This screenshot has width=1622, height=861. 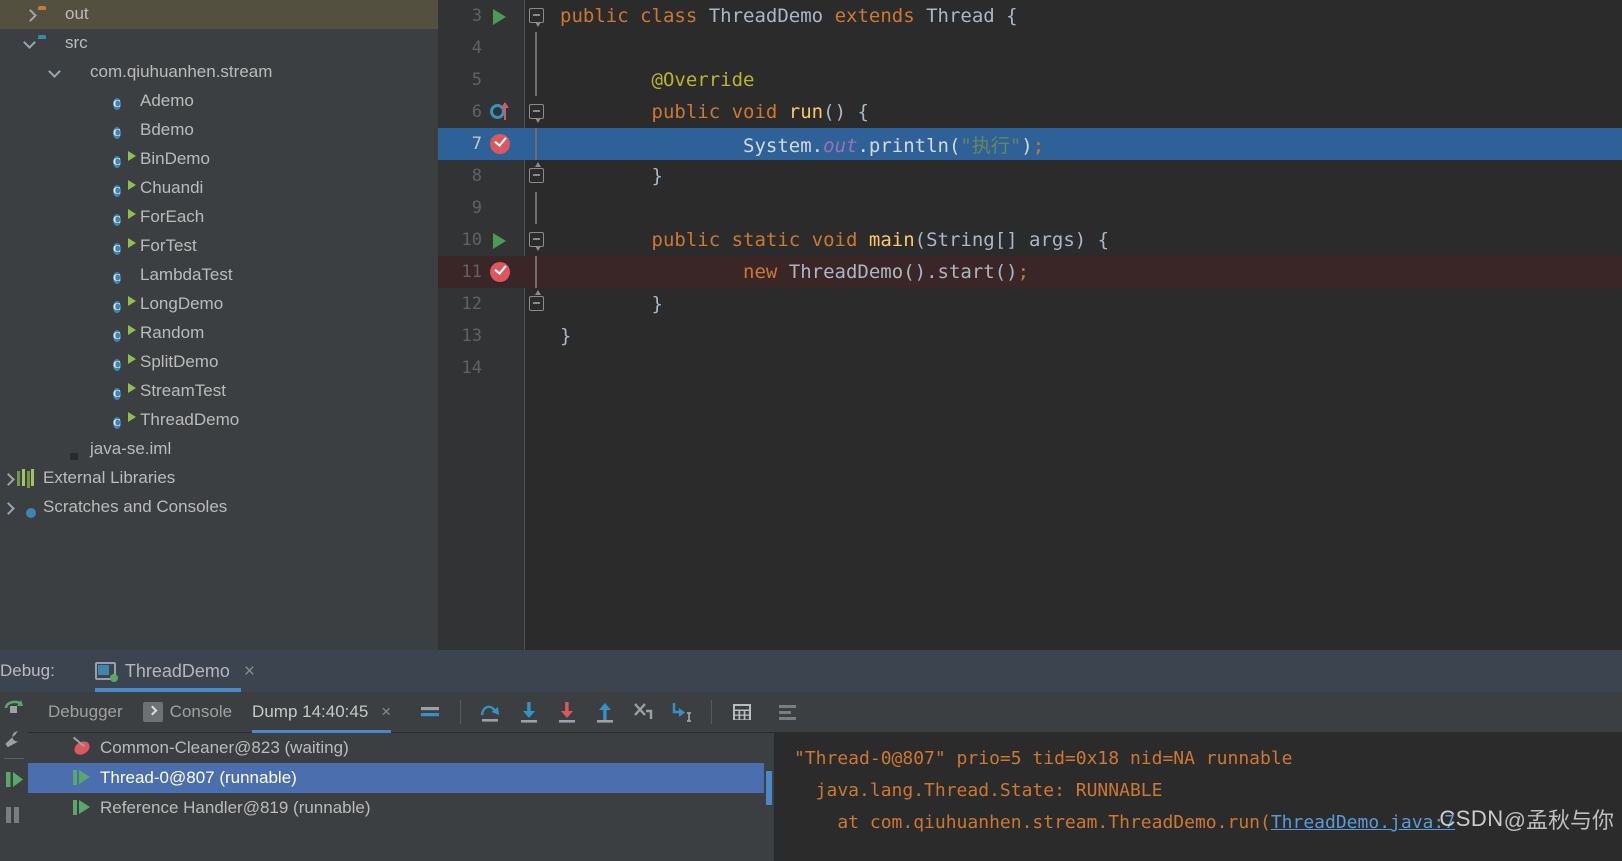 I want to click on force-step-into-icon, so click(x=567, y=712).